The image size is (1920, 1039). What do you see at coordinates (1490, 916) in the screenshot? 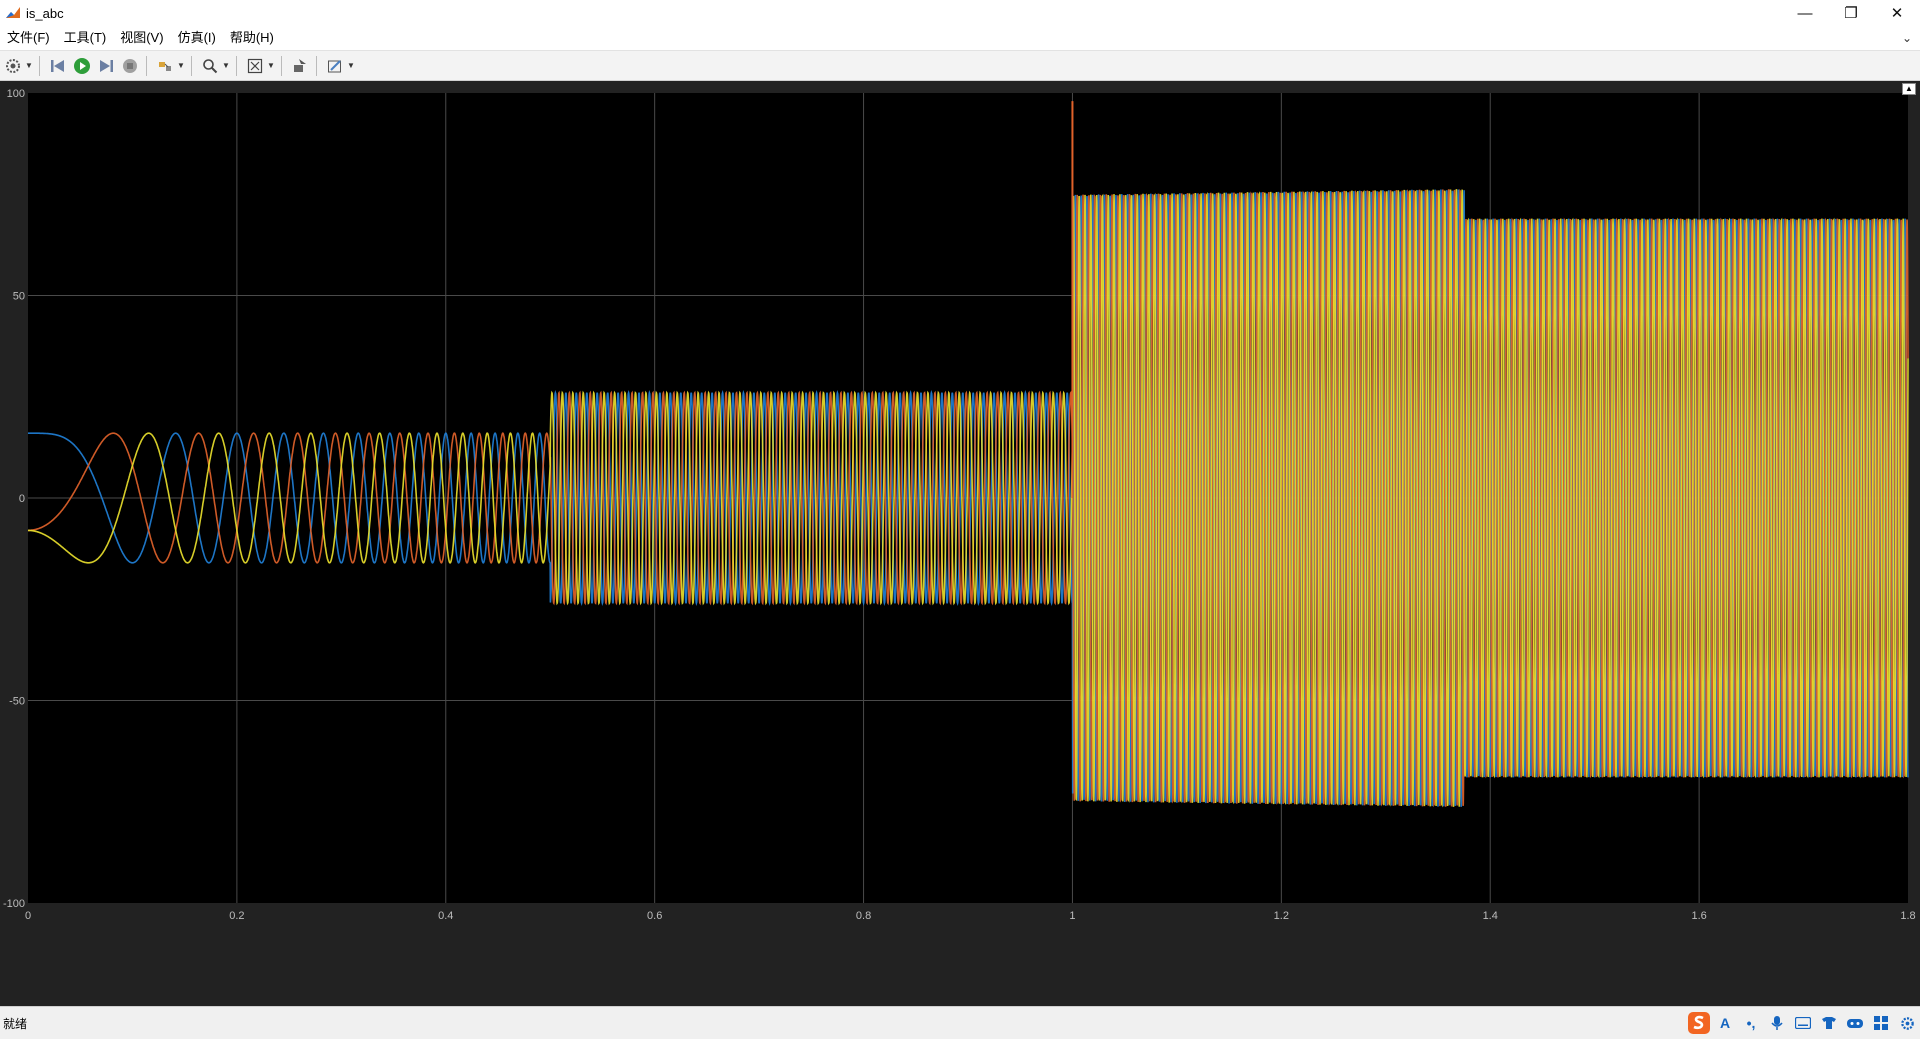
I see `x-tick-label: 1.4` at bounding box center [1490, 916].